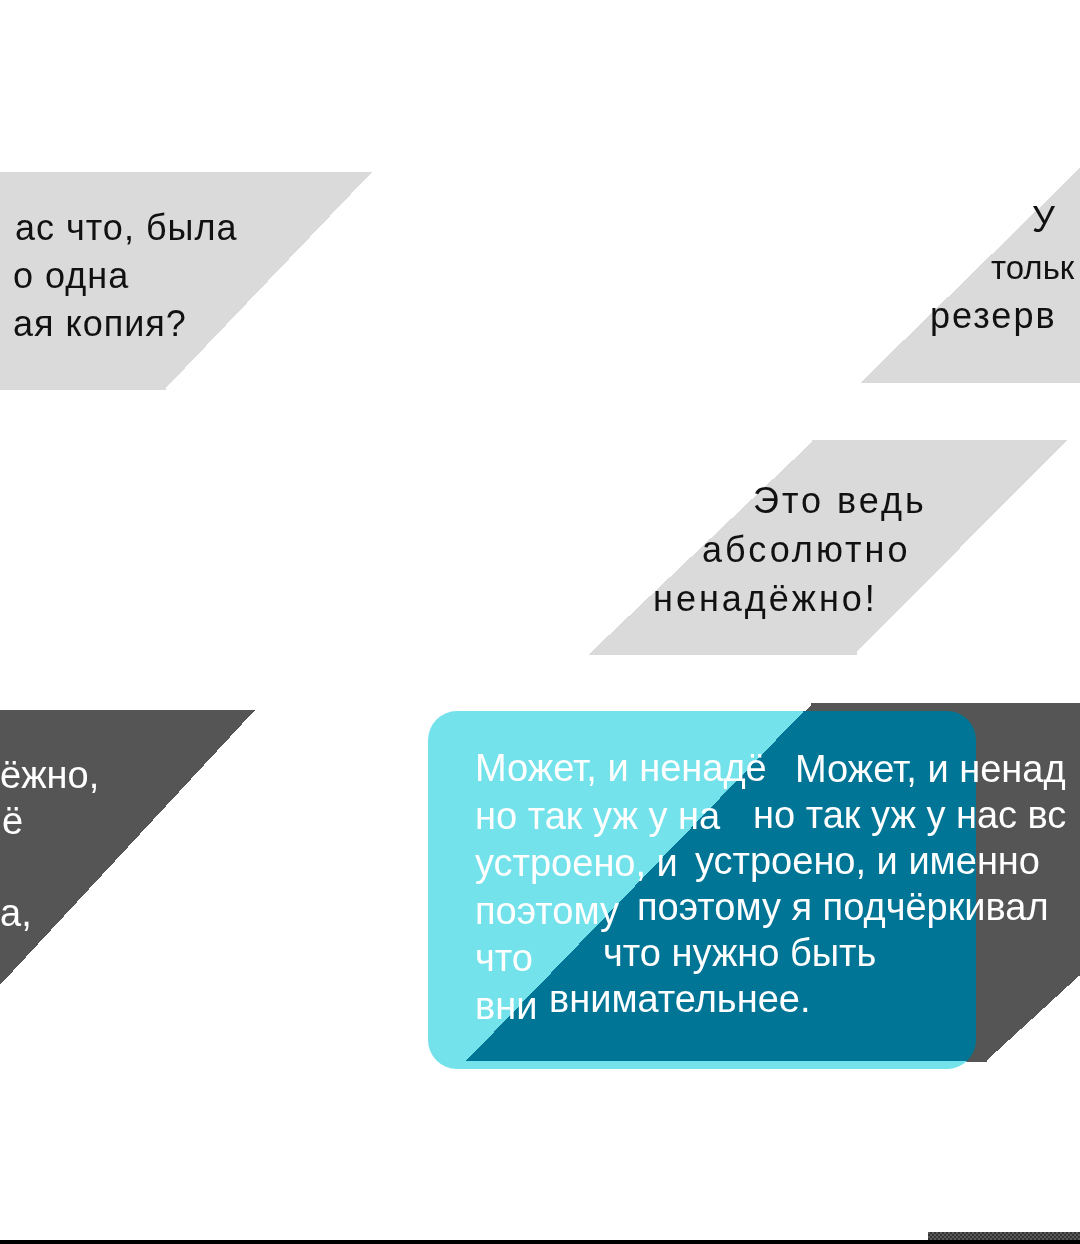  What do you see at coordinates (993, 316) in the screenshot?
I see `message-line: резерв` at bounding box center [993, 316].